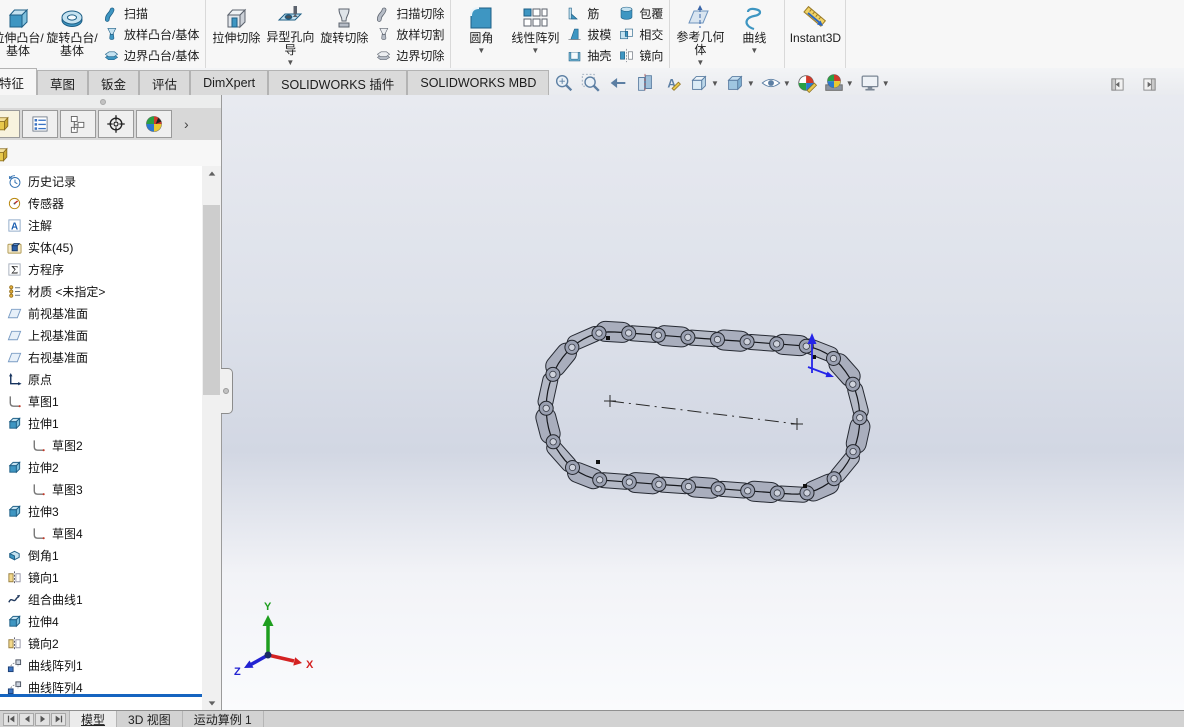 This screenshot has height=727, width=1184. Describe the element at coordinates (101, 489) in the screenshot. I see `tree-item: 草图3` at that location.